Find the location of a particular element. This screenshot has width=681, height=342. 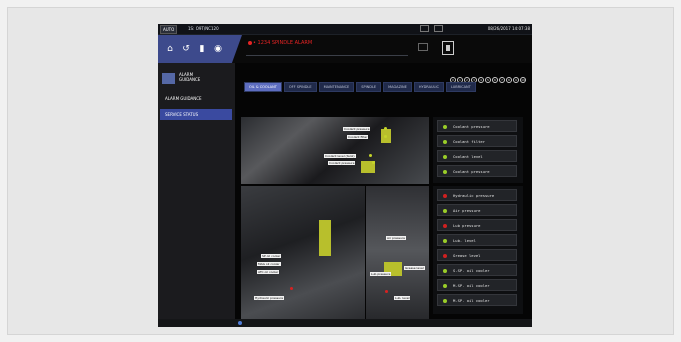

nav-button-strip: ⌂ ↺ ▮ ◉ is located at coordinates (200, 49).